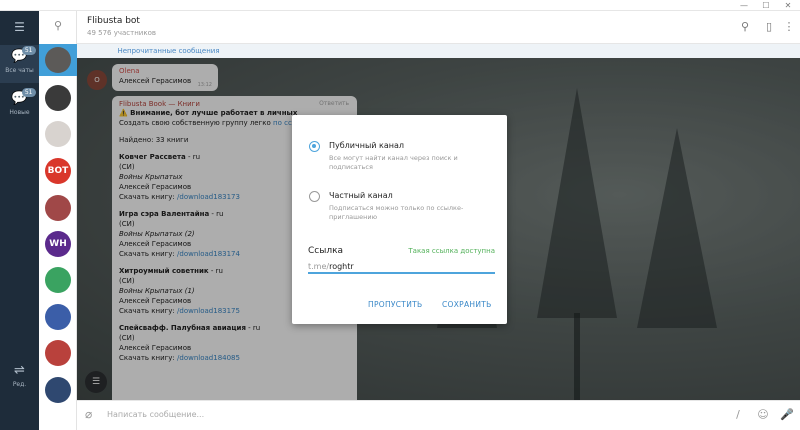 This screenshot has height=430, width=800. Describe the element at coordinates (314, 146) in the screenshot. I see `public-channel-radio` at that location.